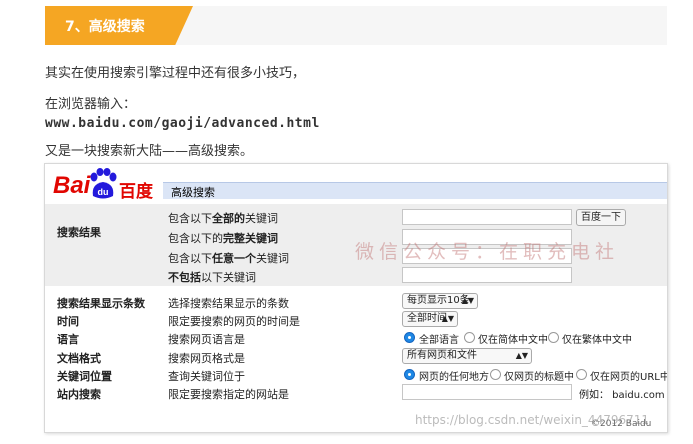 This screenshot has height=444, width=693. Describe the element at coordinates (487, 392) in the screenshot. I see `site-input` at that location.